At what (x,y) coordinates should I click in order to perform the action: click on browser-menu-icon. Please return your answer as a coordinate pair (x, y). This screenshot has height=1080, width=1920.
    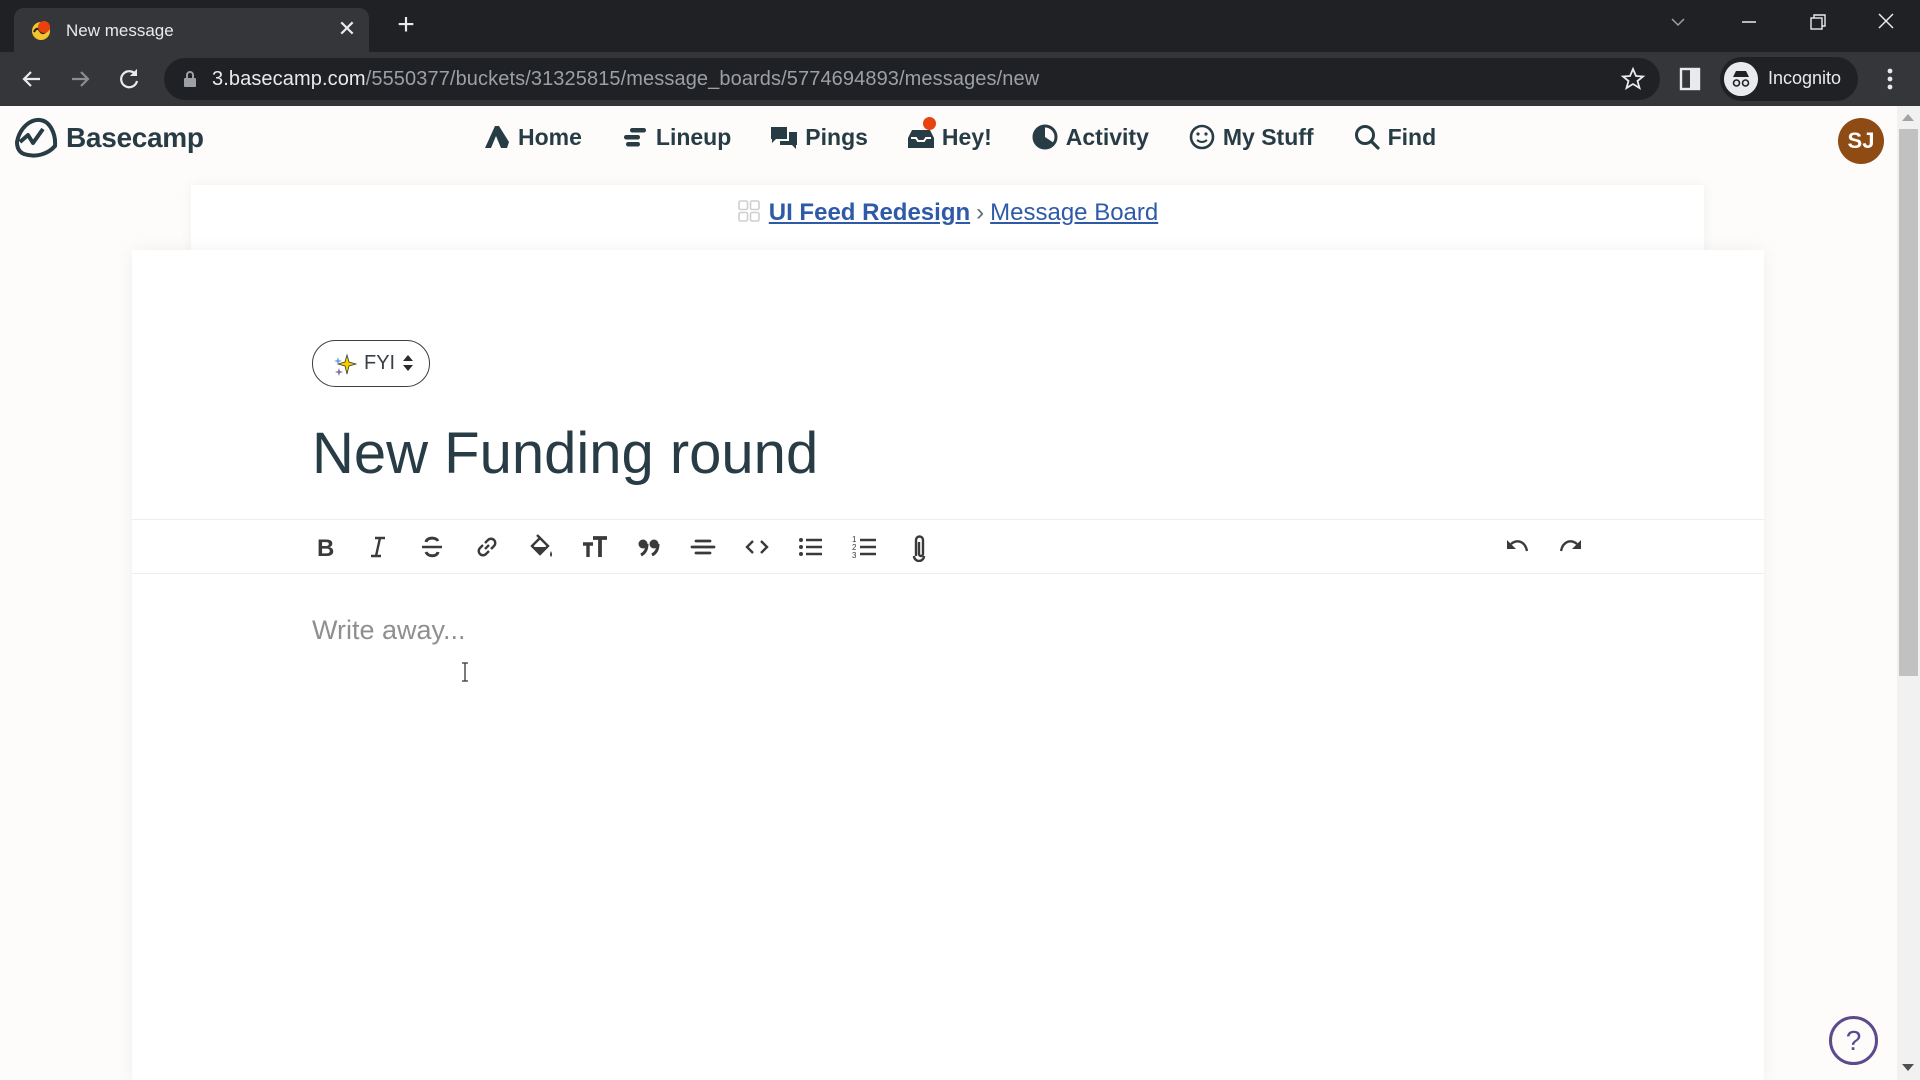
    Looking at the image, I should click on (1890, 79).